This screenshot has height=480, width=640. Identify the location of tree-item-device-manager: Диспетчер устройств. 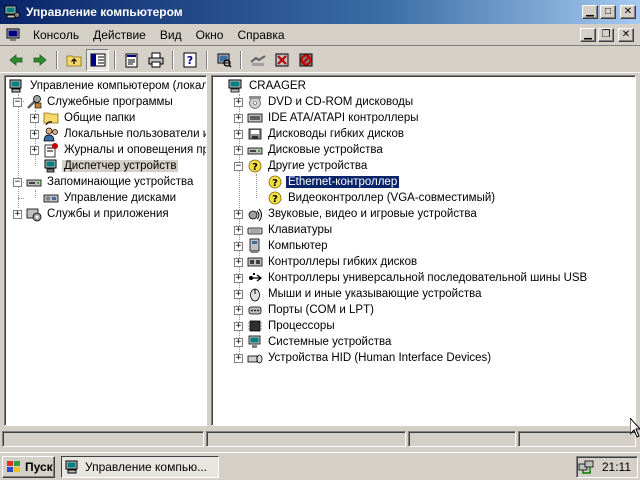
(111, 166).